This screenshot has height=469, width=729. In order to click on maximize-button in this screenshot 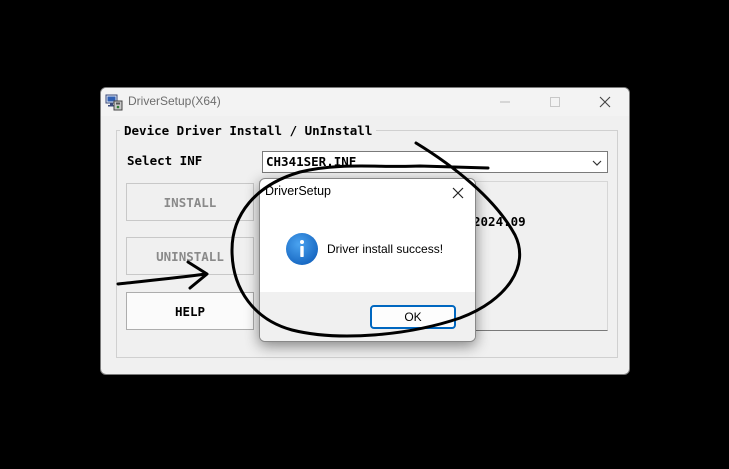, I will do `click(555, 102)`.